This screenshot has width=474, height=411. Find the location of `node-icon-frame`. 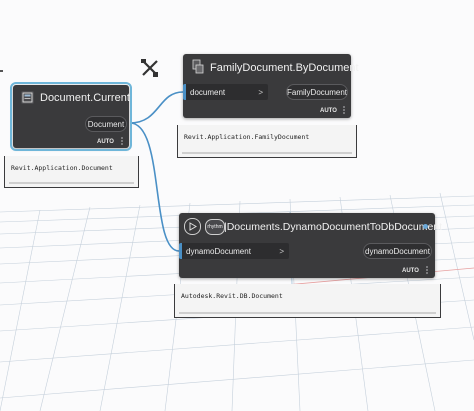

node-icon-frame is located at coordinates (192, 226).